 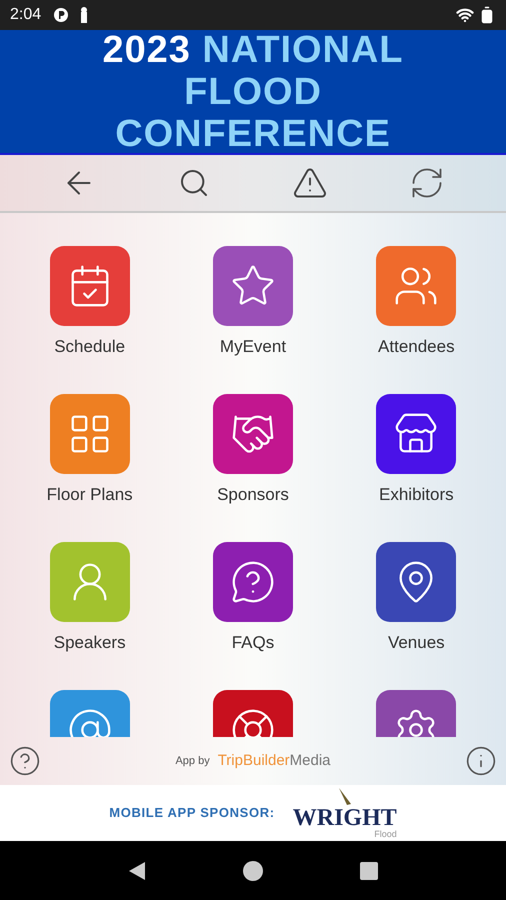 What do you see at coordinates (416, 495) in the screenshot?
I see `tile-label: Exhibitors` at bounding box center [416, 495].